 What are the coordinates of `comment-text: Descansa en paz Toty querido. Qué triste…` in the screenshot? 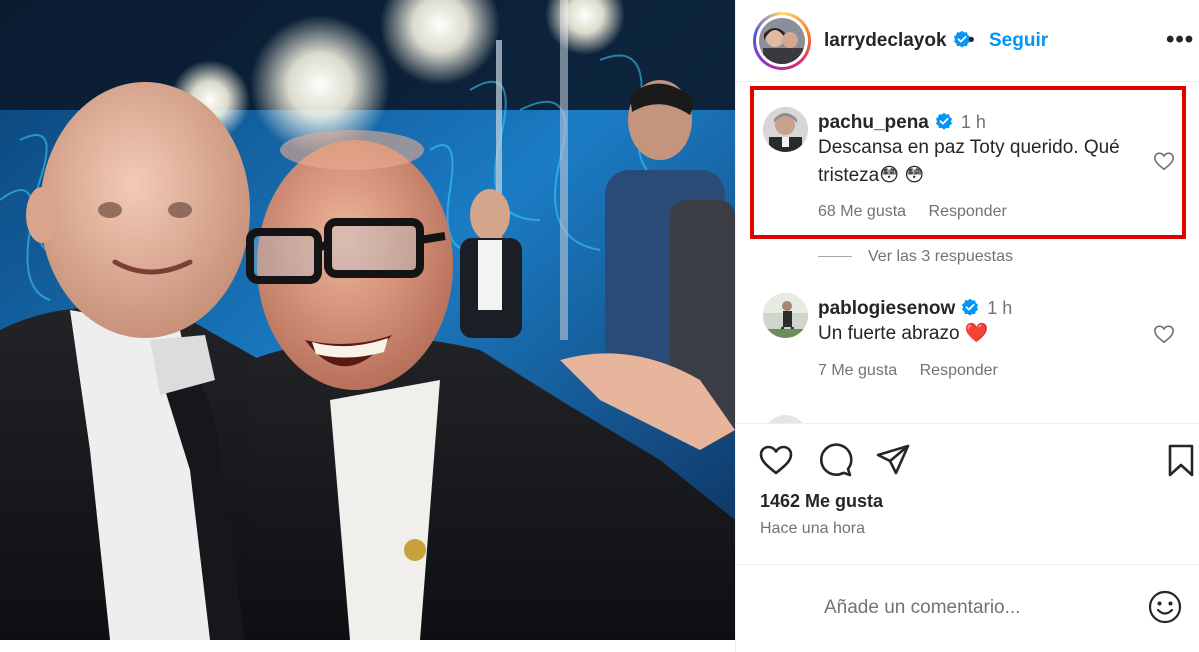 It's located at (969, 161).